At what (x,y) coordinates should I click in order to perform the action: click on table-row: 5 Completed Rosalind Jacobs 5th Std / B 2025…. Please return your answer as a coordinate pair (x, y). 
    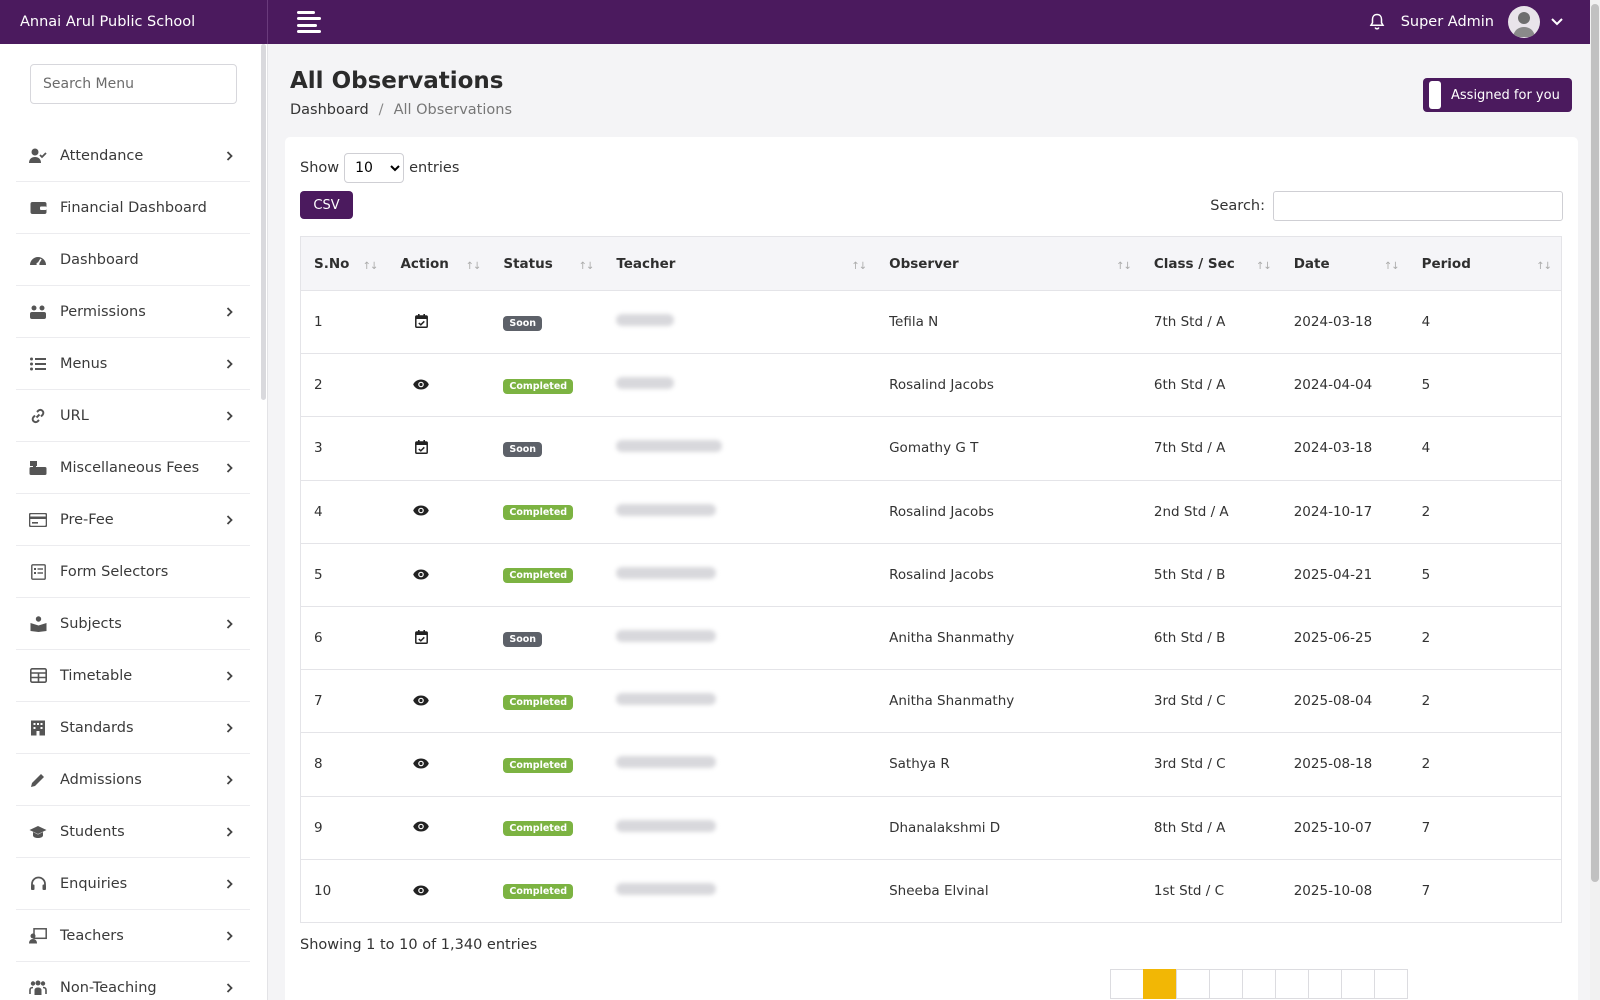
    Looking at the image, I should click on (931, 575).